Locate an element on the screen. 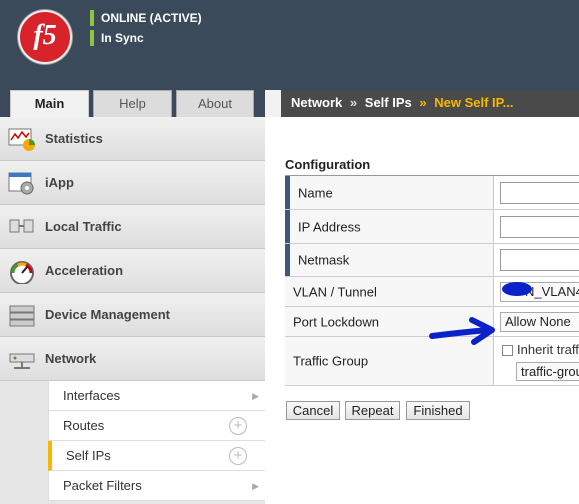 The height and width of the screenshot is (504, 579). sidebar-item-network: Network is located at coordinates (132, 359).